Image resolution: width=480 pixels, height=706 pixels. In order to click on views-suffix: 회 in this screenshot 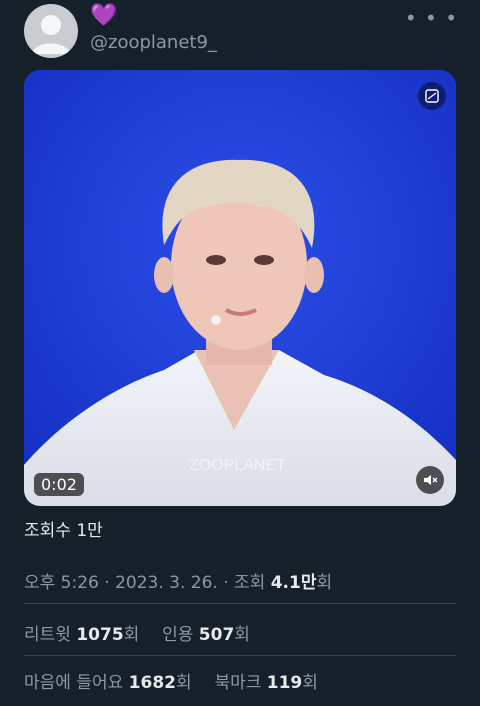, I will do `click(324, 583)`.